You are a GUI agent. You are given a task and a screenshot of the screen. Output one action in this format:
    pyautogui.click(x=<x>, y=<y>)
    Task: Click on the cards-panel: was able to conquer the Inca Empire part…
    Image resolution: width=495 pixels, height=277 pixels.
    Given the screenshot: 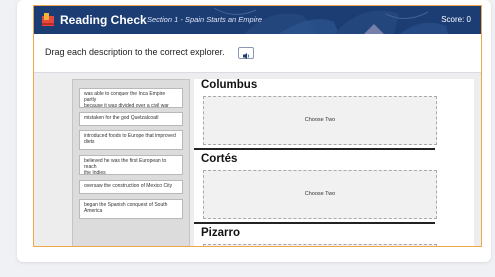 What is the action you would take?
    pyautogui.click(x=131, y=162)
    